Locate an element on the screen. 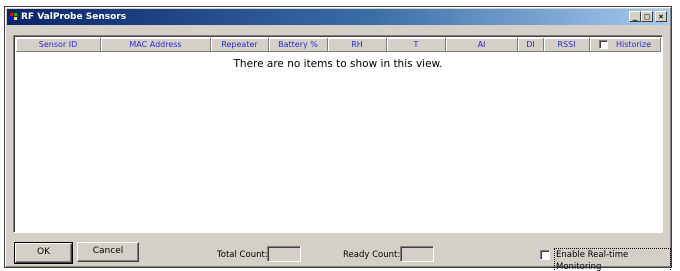 The width and height of the screenshot is (680, 271). window-title: RF ValProbe Sensors is located at coordinates (74, 17).